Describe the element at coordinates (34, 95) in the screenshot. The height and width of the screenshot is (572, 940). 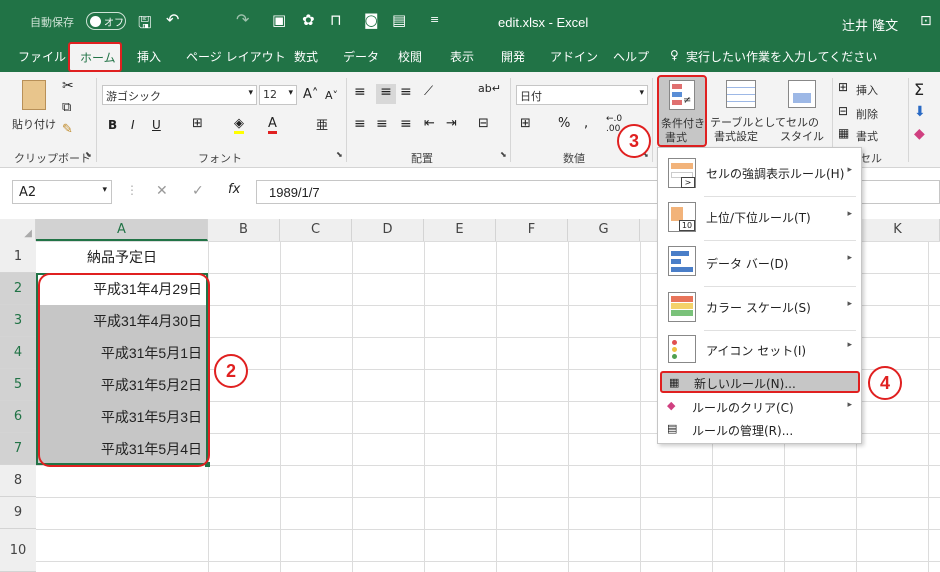
I see `paste-icon` at that location.